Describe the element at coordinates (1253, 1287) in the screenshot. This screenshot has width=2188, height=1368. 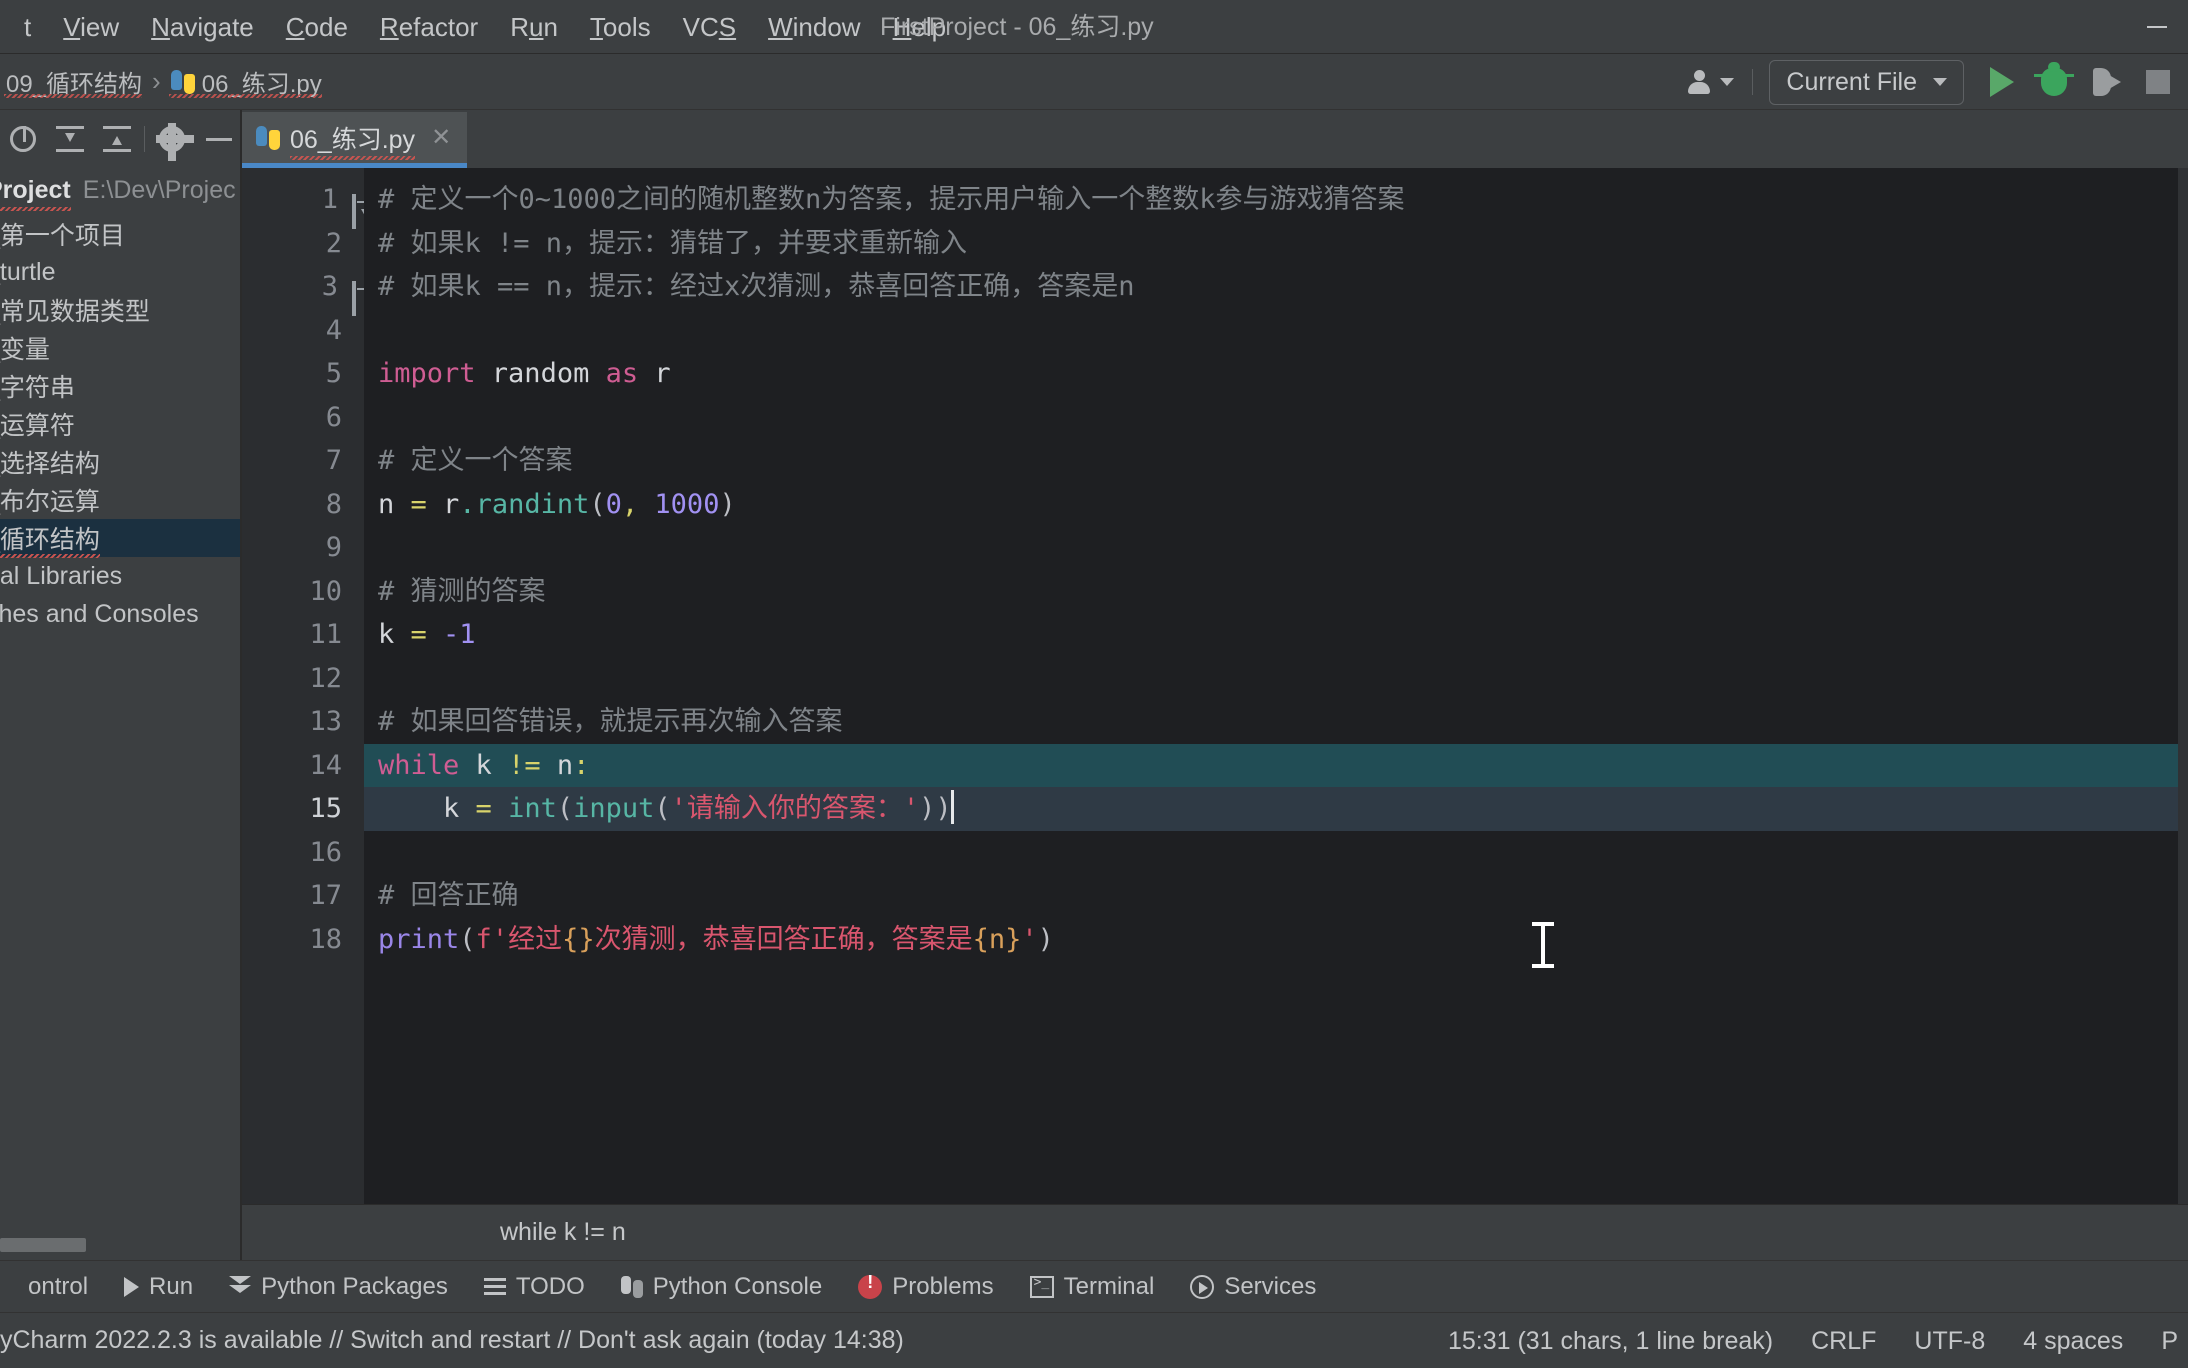
I see `tool-window-button-services: Services` at that location.